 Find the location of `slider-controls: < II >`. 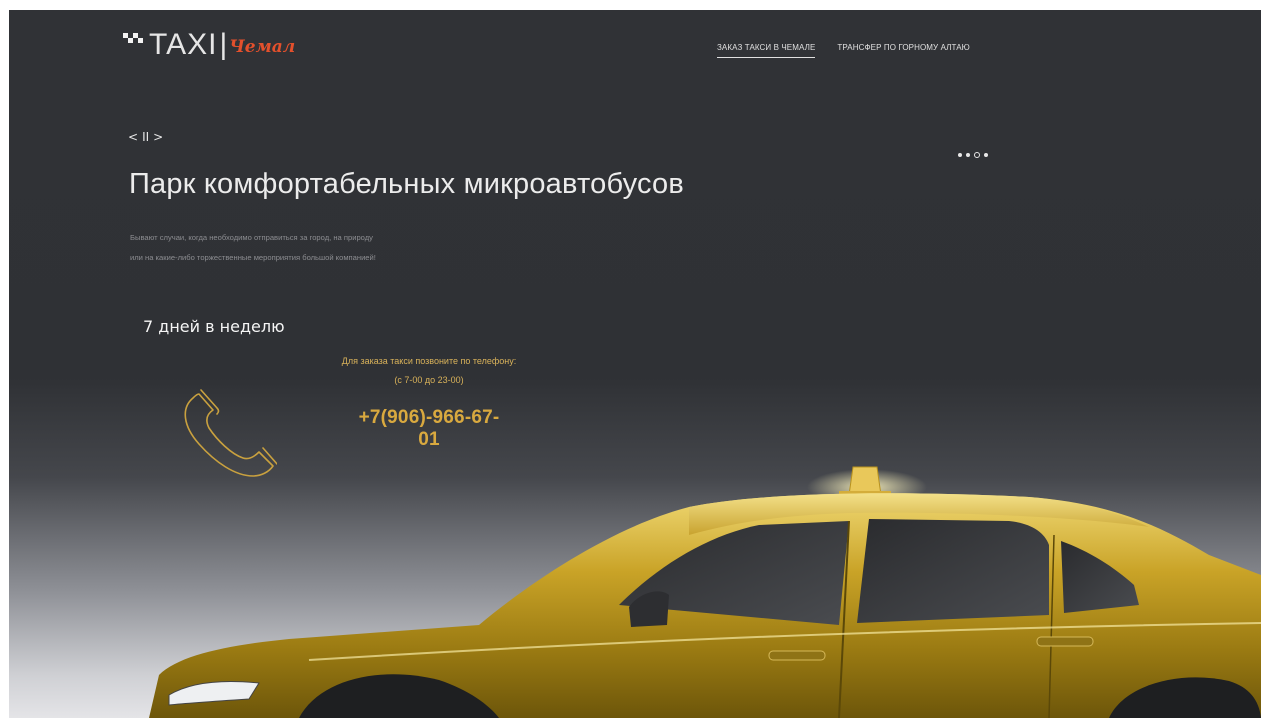

slider-controls: < II > is located at coordinates (145, 137).